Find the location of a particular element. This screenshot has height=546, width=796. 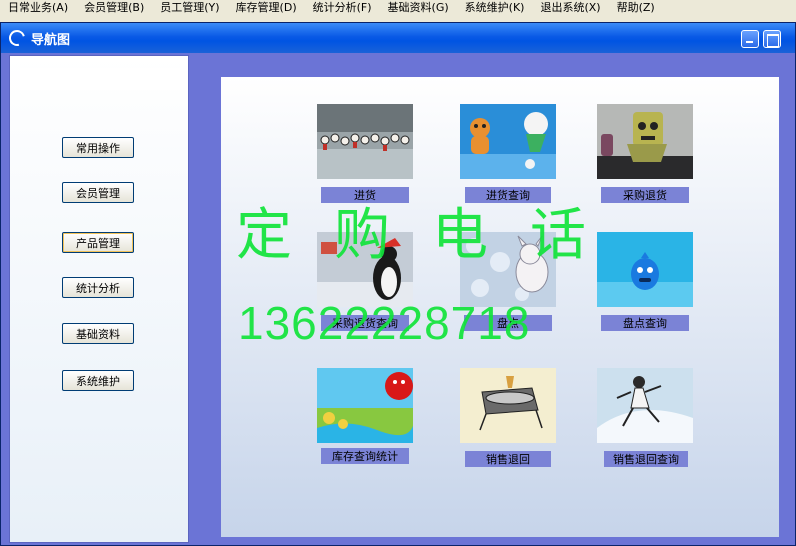

purchase-return-image is located at coordinates (645, 141).